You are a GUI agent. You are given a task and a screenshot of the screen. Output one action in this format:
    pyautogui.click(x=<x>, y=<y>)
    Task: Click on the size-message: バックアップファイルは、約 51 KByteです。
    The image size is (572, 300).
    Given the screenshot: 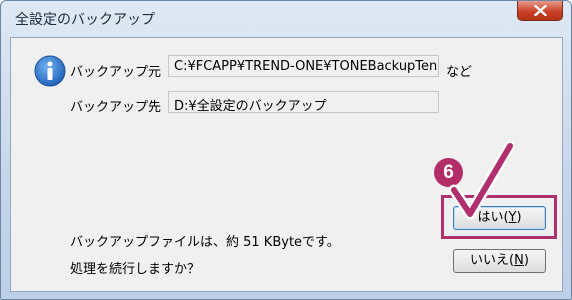 What is the action you would take?
    pyautogui.click(x=205, y=242)
    